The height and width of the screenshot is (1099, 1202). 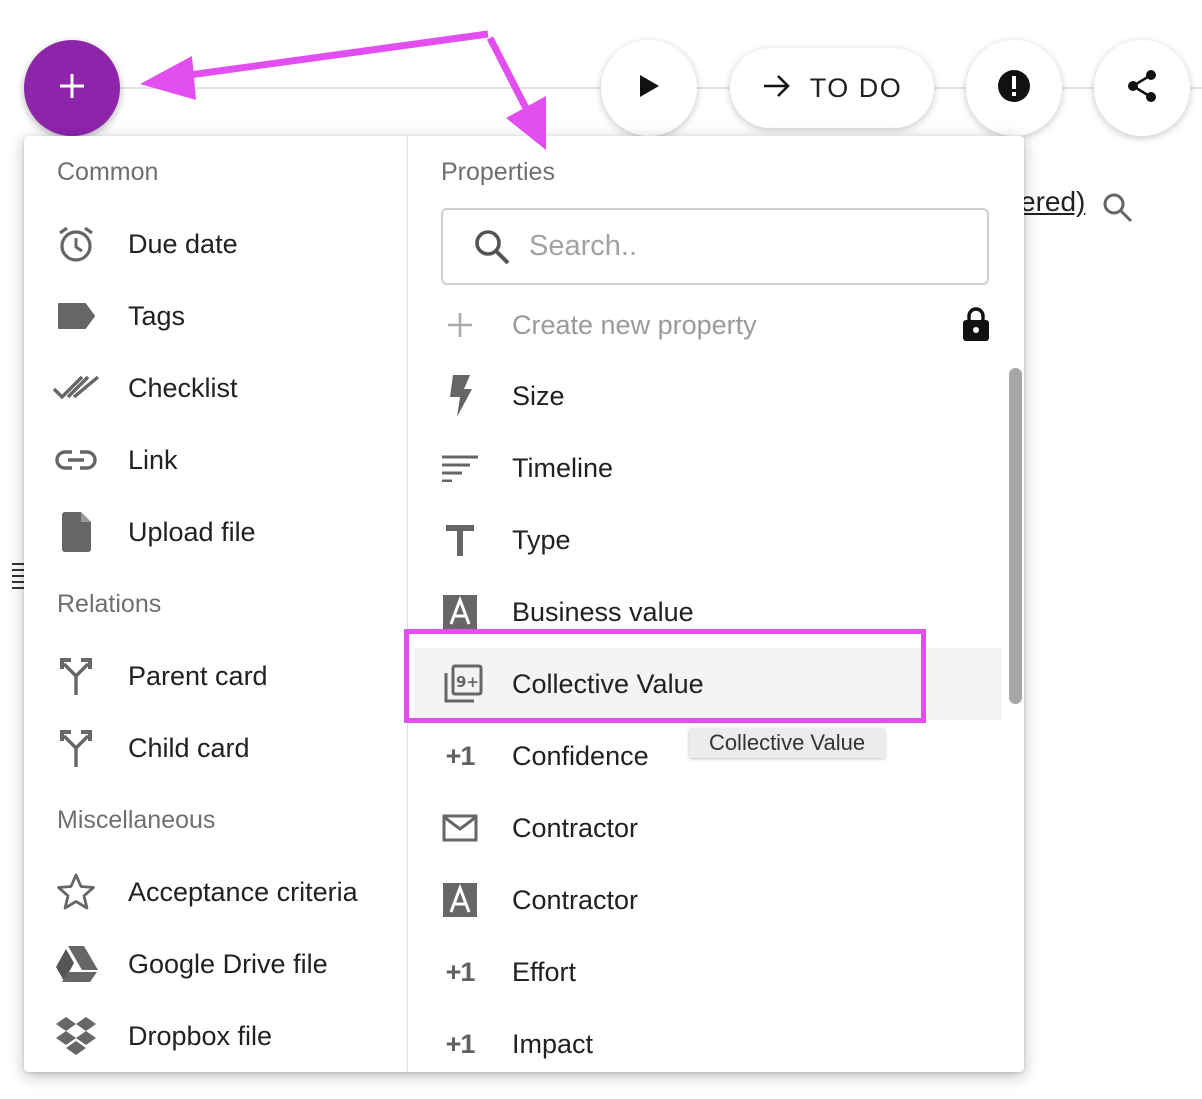 I want to click on menu-item-tags: Tags, so click(x=215, y=316).